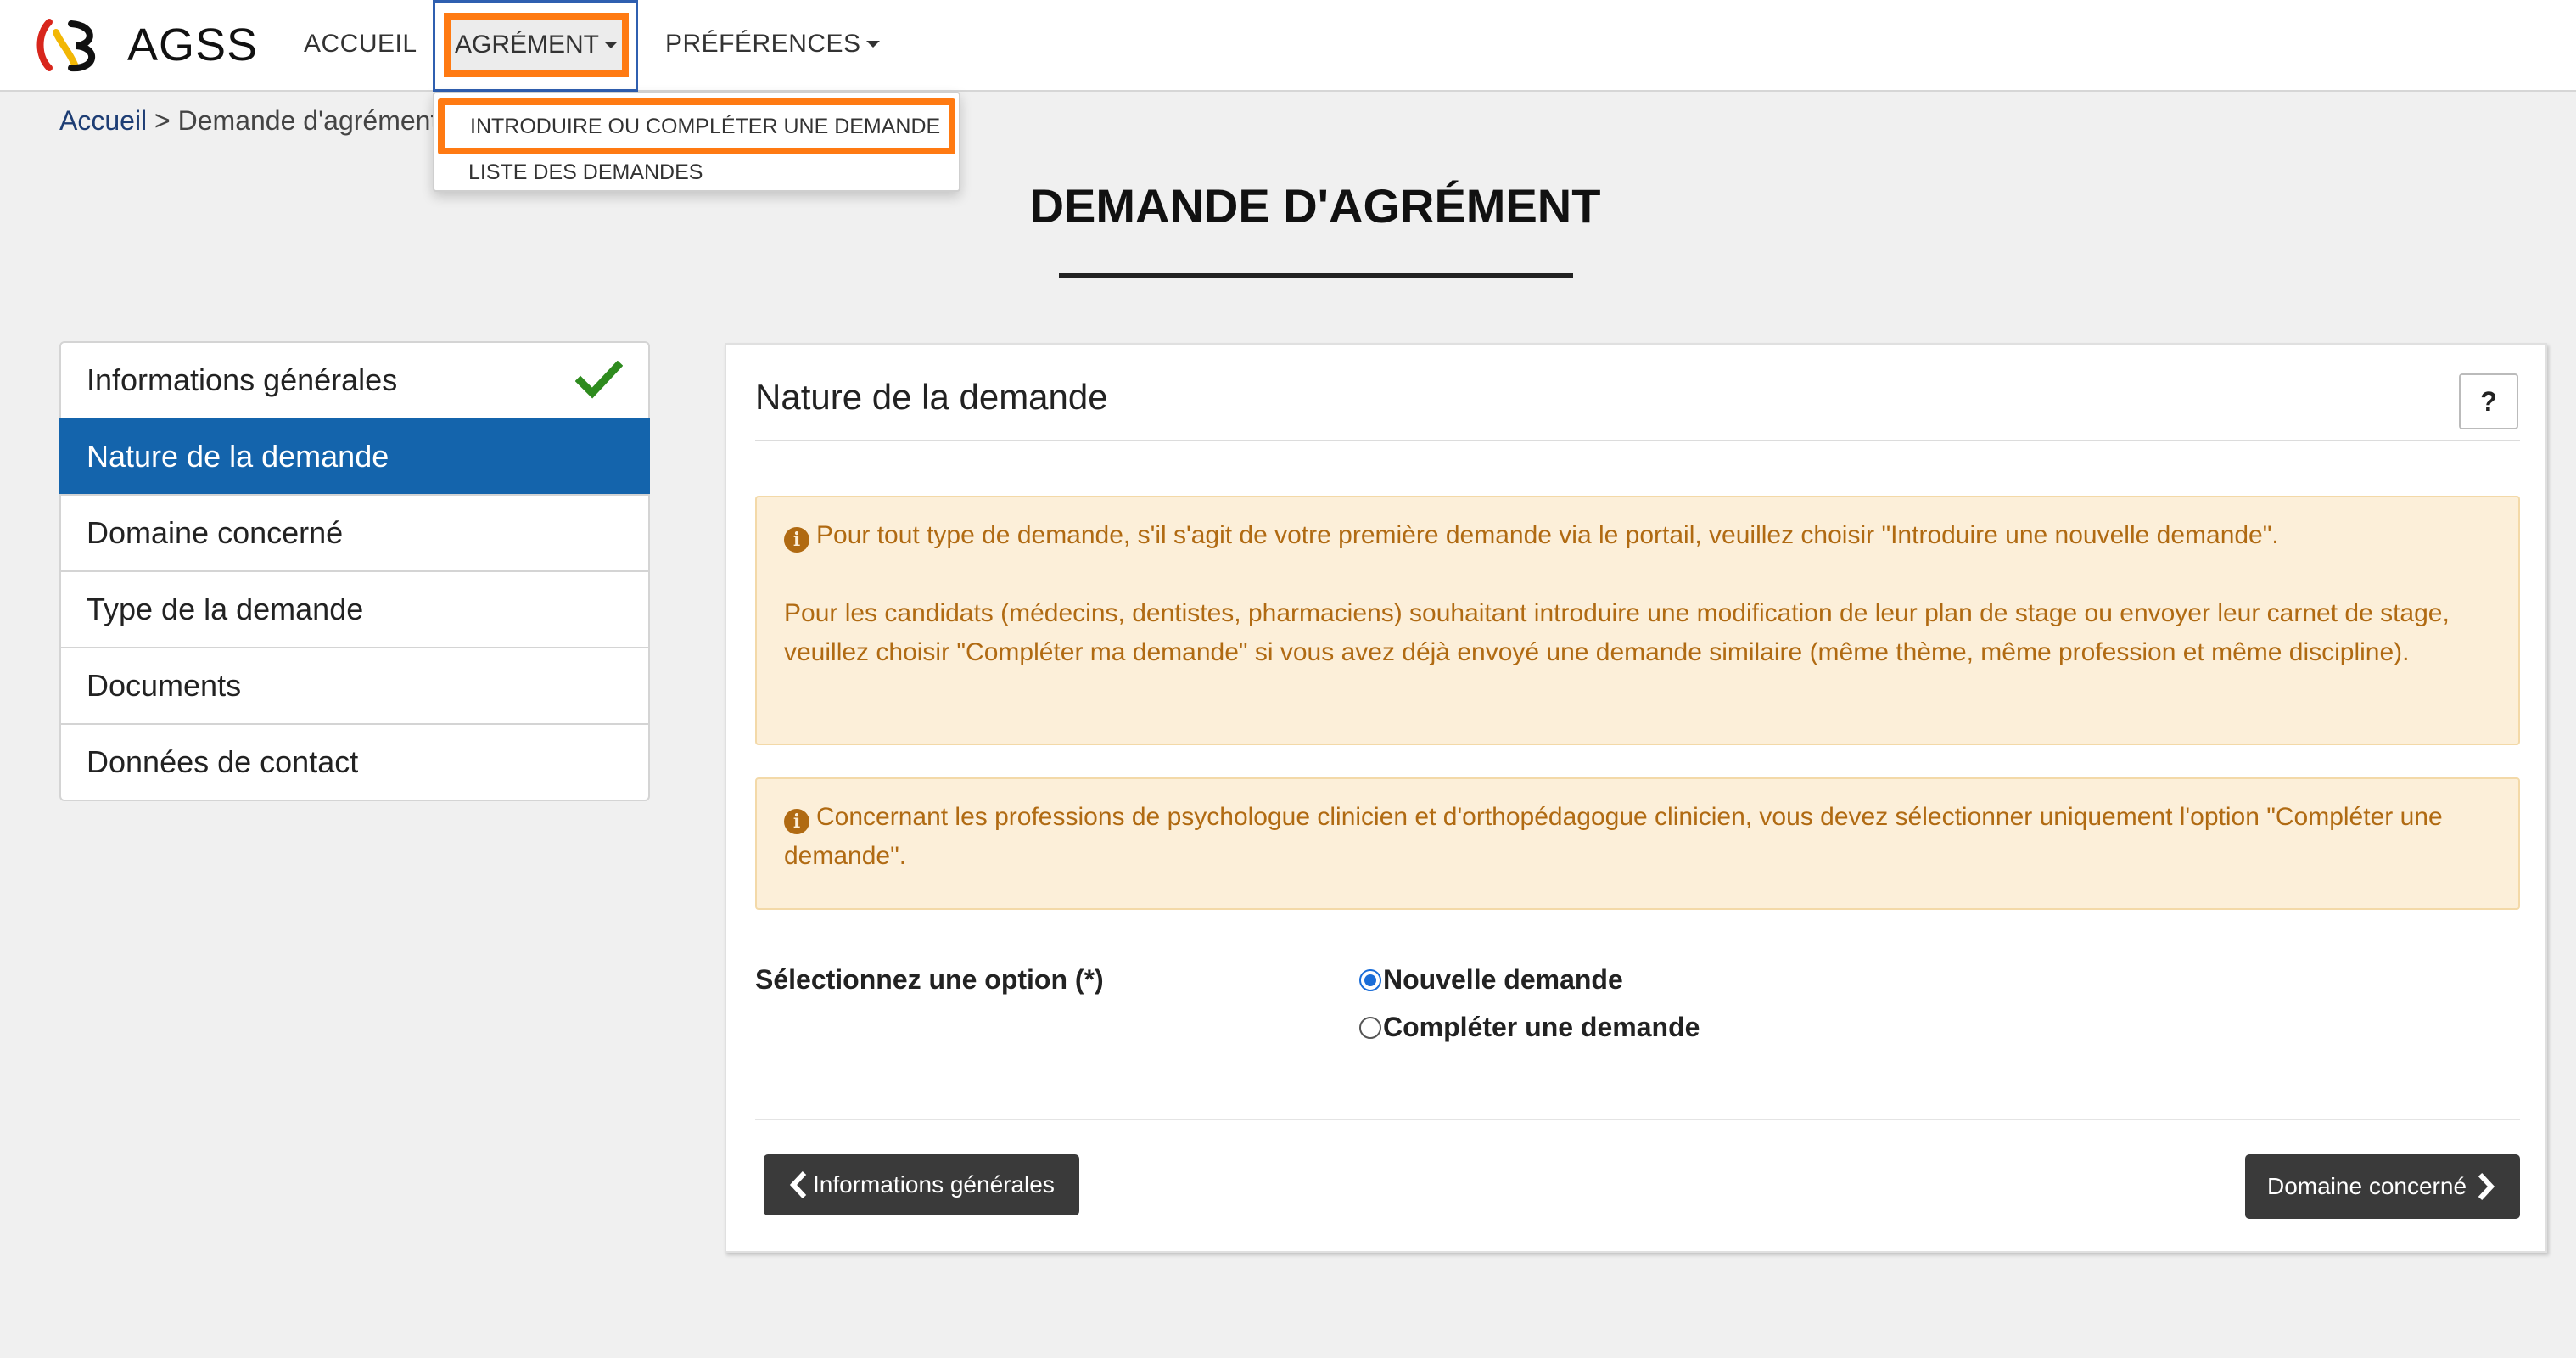 This screenshot has height=1358, width=2576. I want to click on panel-title: Nature de la demande, so click(932, 397).